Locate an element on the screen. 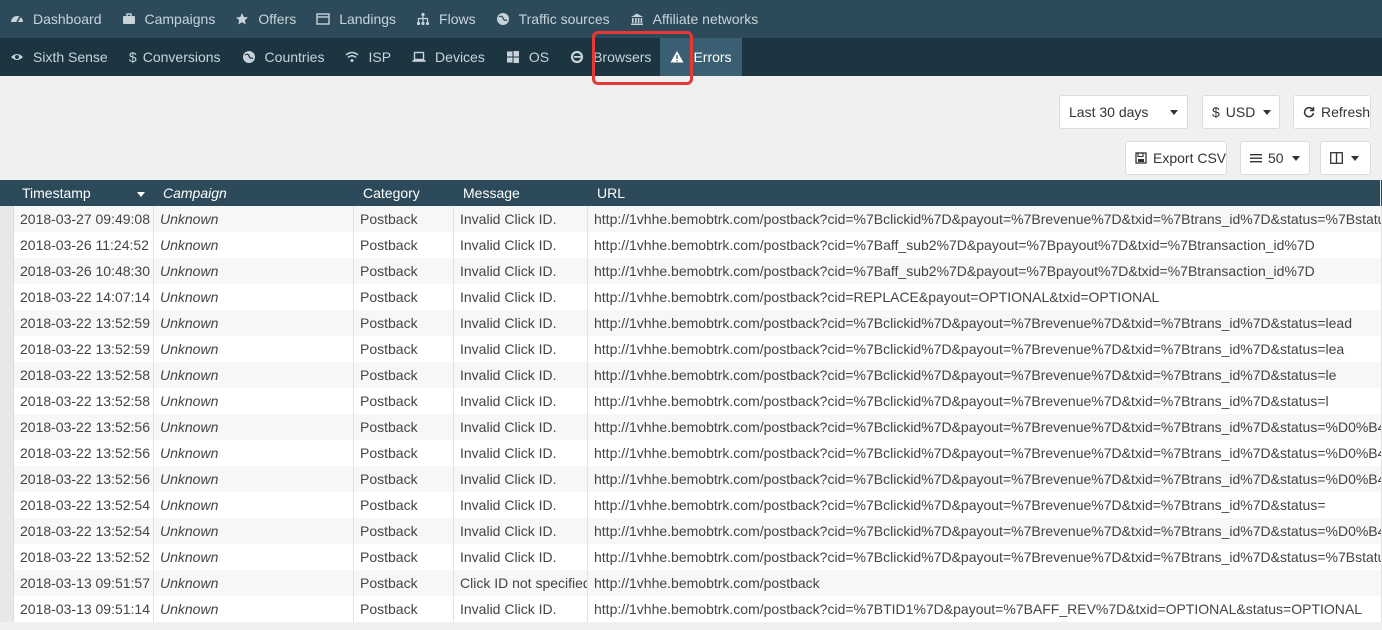 Image resolution: width=1382 pixels, height=630 pixels. refresh-button: Refresh is located at coordinates (1332, 112).